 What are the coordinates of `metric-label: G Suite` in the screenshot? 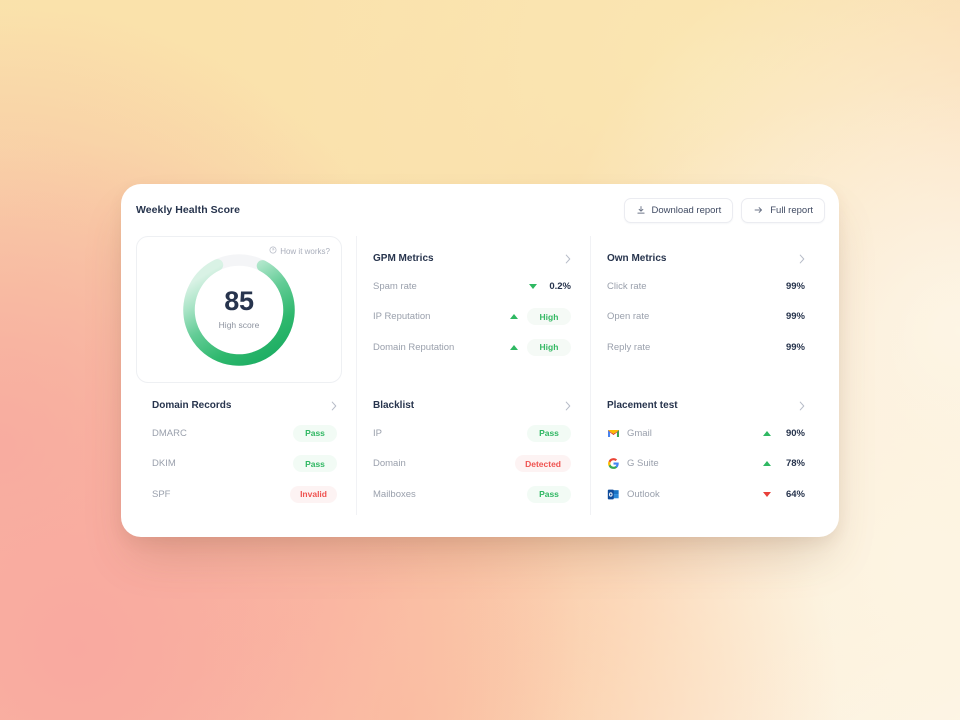 It's located at (633, 463).